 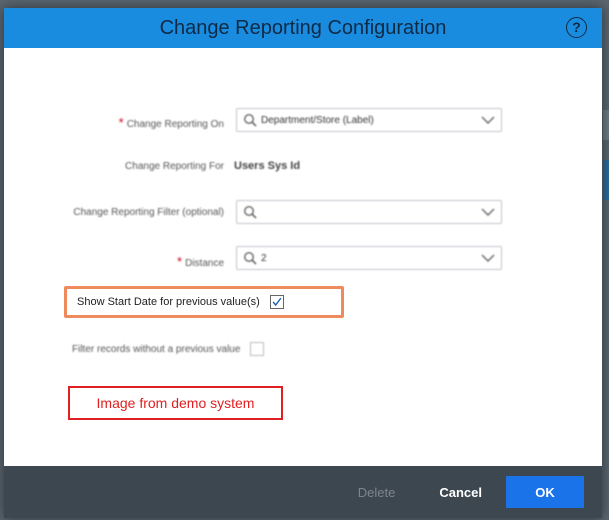 I want to click on checkmark-icon, so click(x=277, y=302).